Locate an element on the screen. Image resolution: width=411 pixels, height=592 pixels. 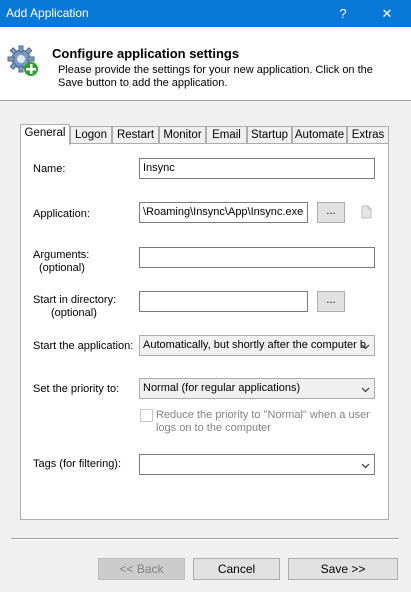
arguments-input is located at coordinates (257, 257).